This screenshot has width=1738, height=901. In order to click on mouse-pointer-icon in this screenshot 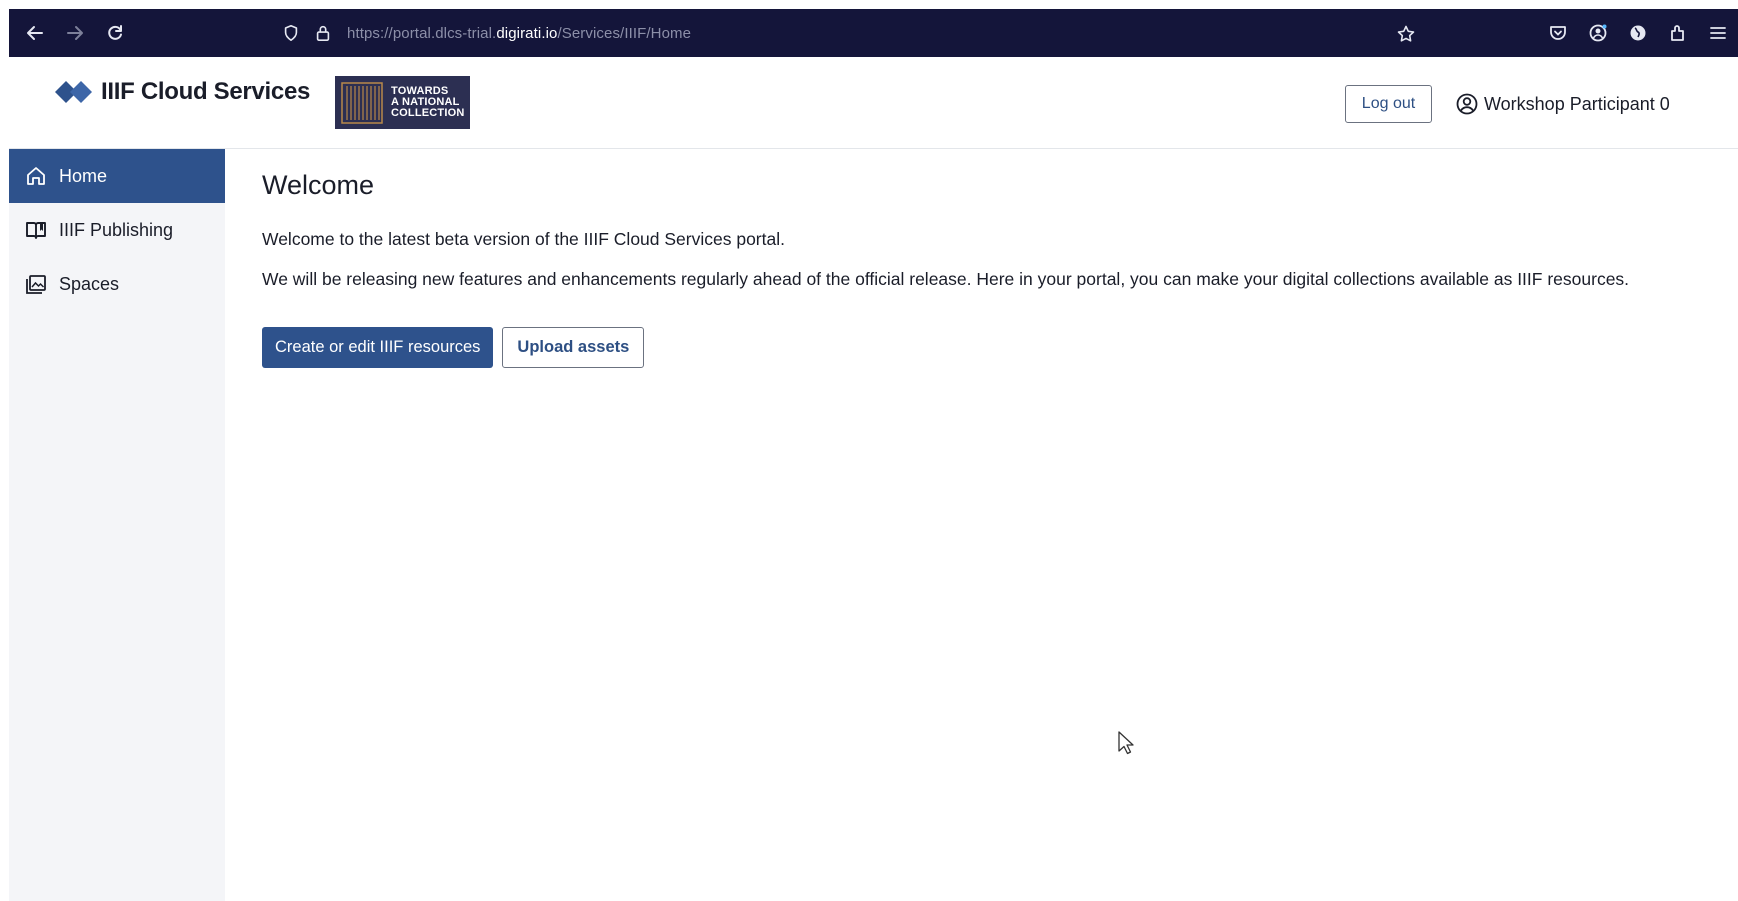, I will do `click(1126, 743)`.